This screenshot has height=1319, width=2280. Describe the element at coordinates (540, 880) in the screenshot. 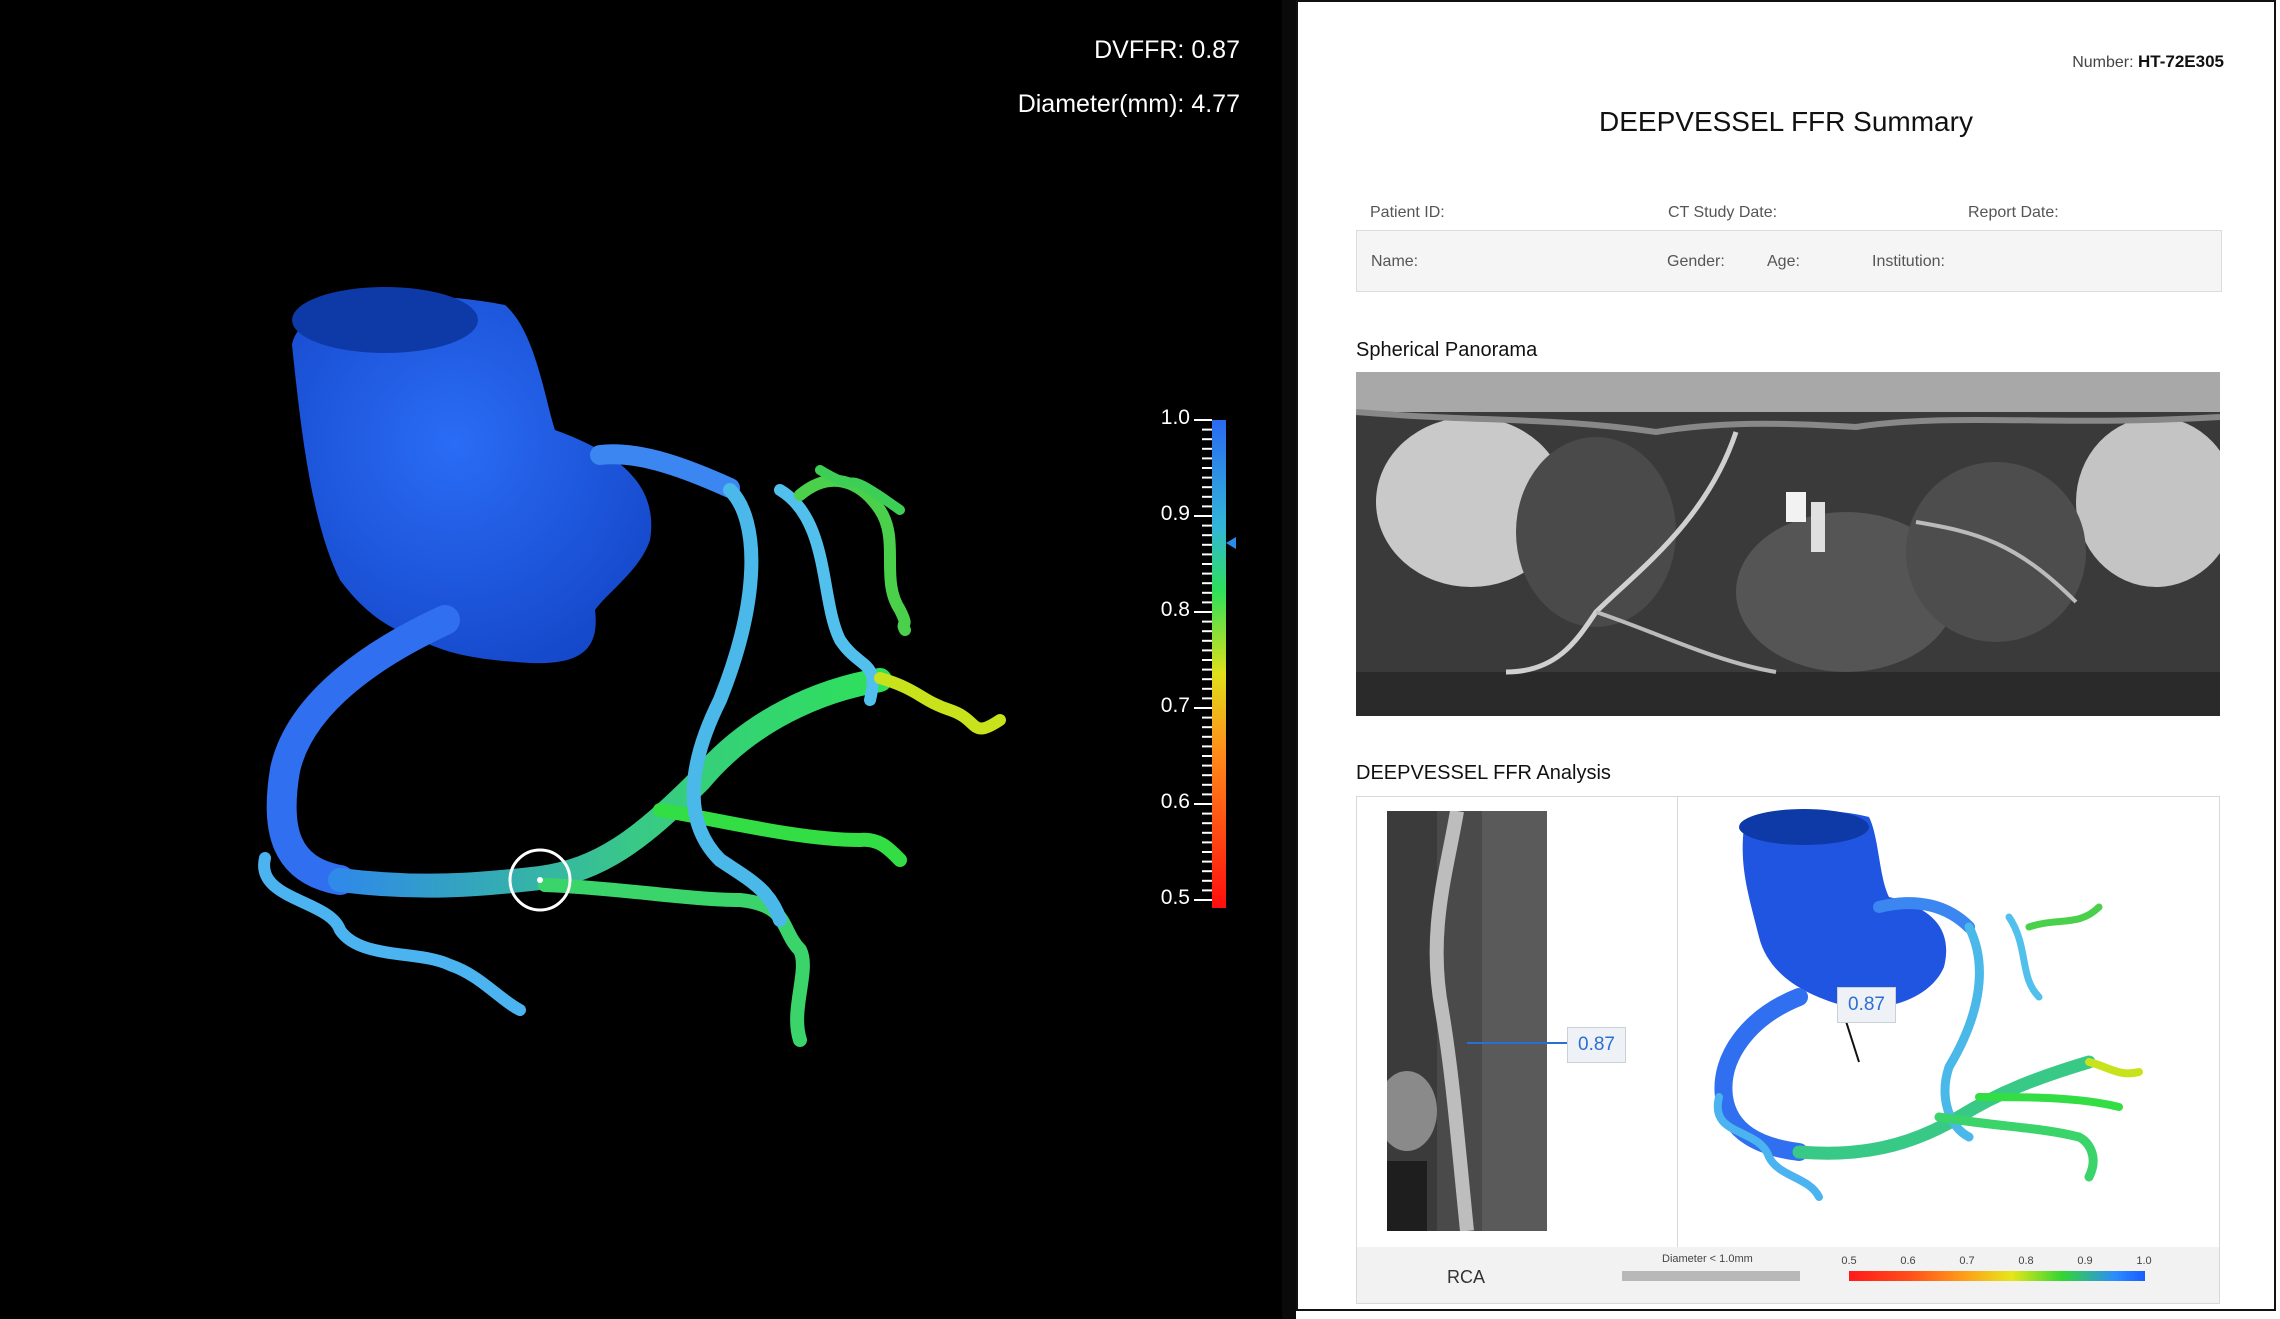

I see `selection-dot` at that location.